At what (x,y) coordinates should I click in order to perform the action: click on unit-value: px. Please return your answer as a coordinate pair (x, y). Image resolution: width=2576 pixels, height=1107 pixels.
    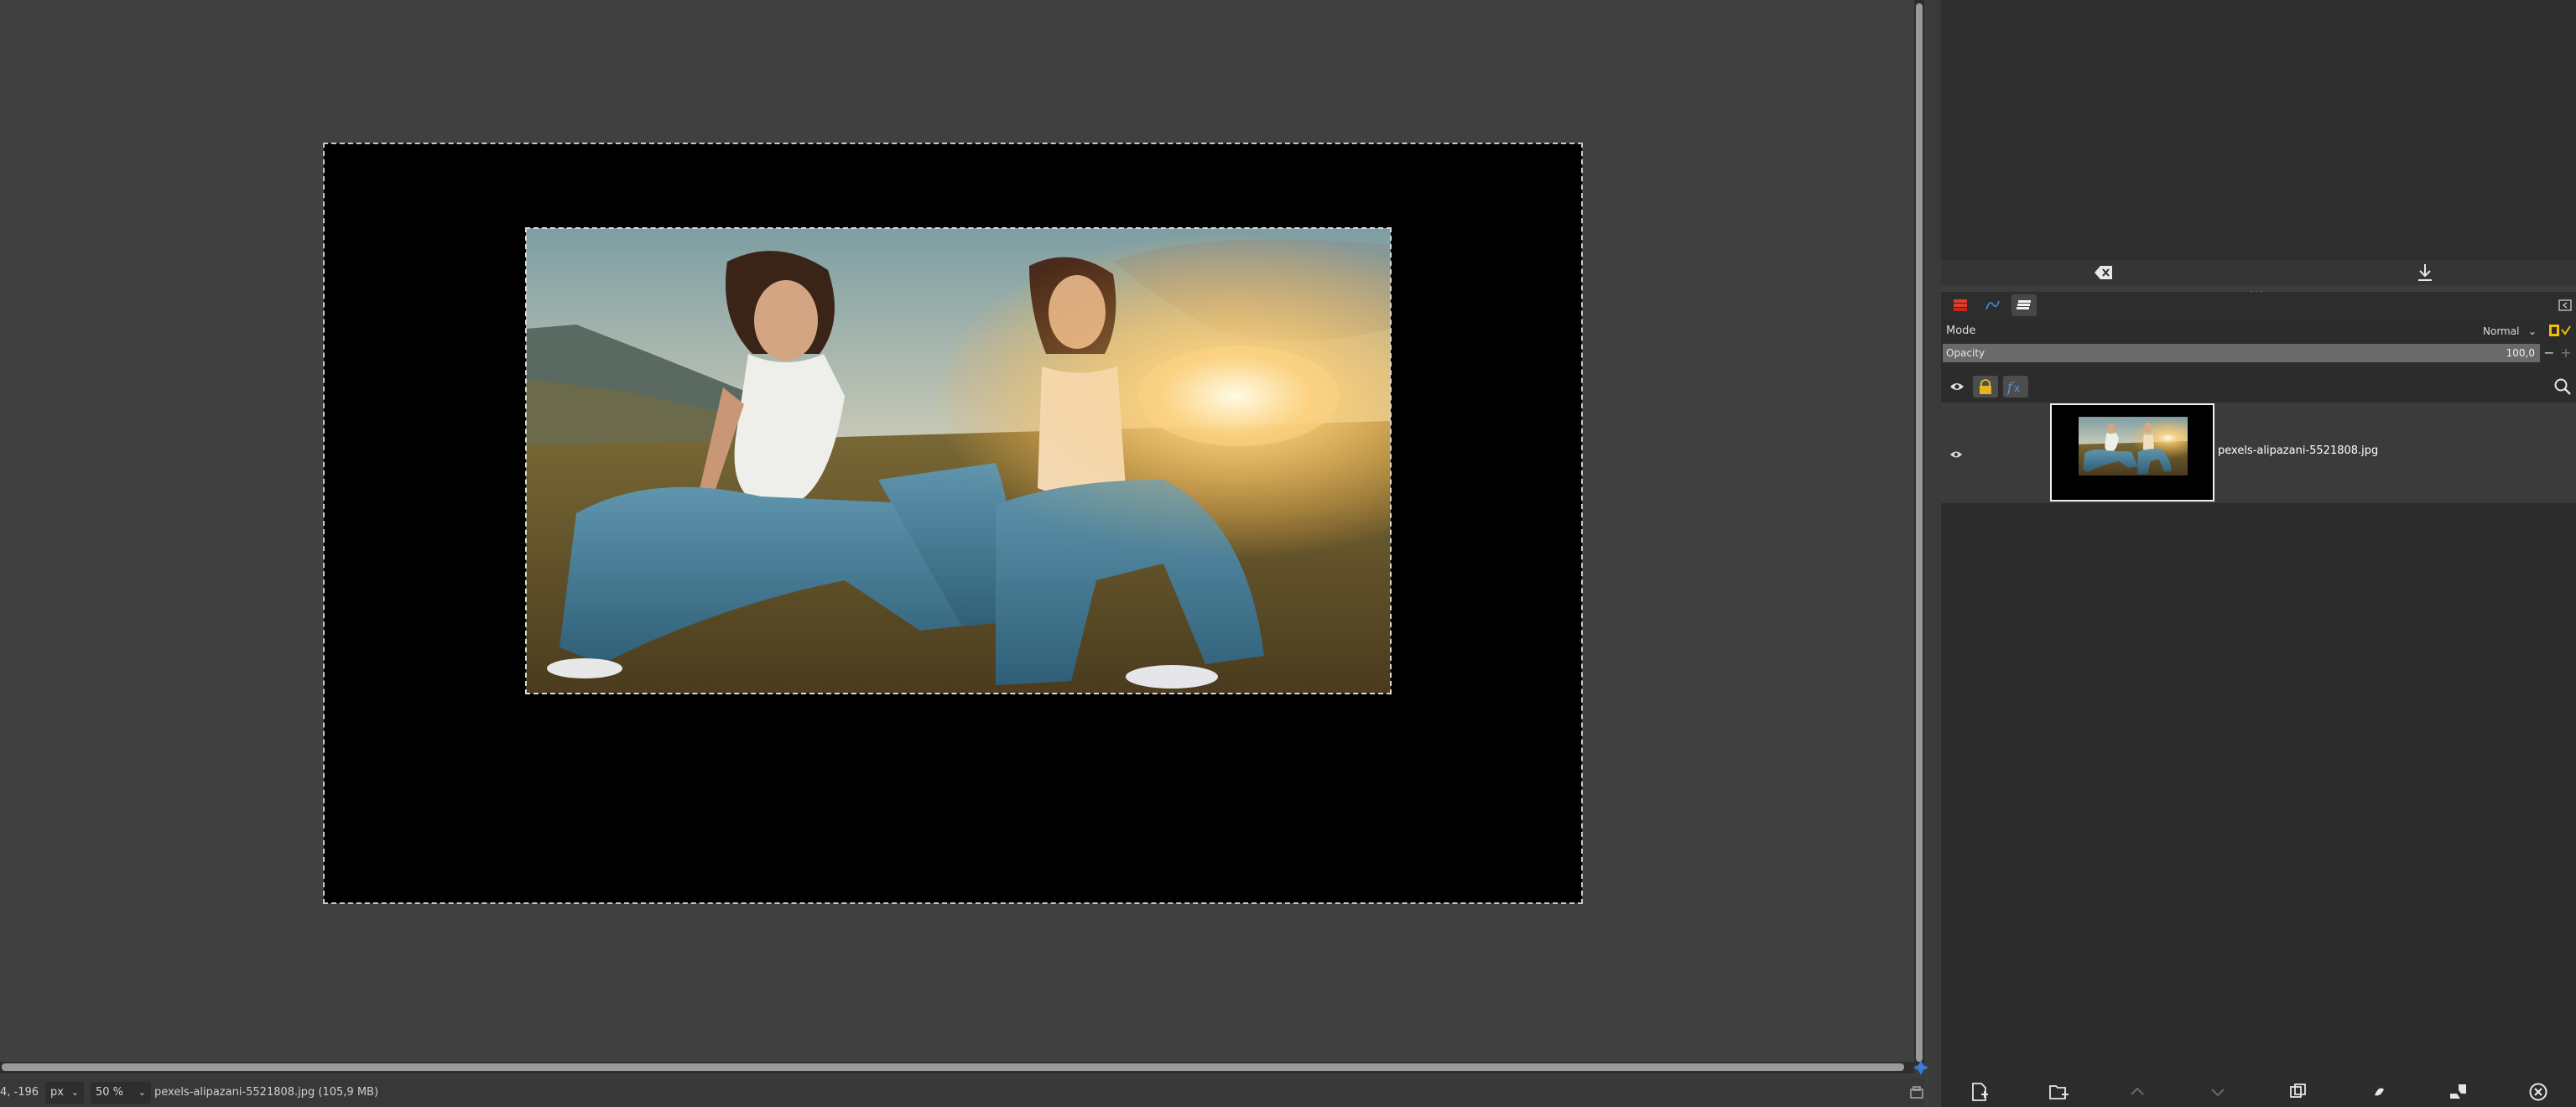
    Looking at the image, I should click on (57, 1092).